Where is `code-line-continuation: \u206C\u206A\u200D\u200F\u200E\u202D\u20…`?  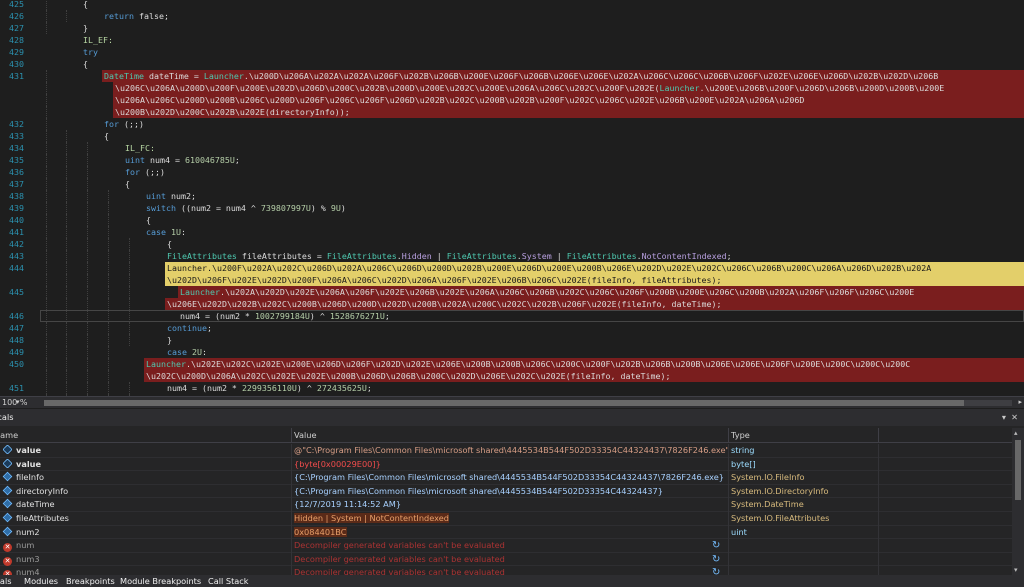 code-line-continuation: \u206C\u206A\u200D\u200F\u200E\u202D\u20… is located at coordinates (512, 88).